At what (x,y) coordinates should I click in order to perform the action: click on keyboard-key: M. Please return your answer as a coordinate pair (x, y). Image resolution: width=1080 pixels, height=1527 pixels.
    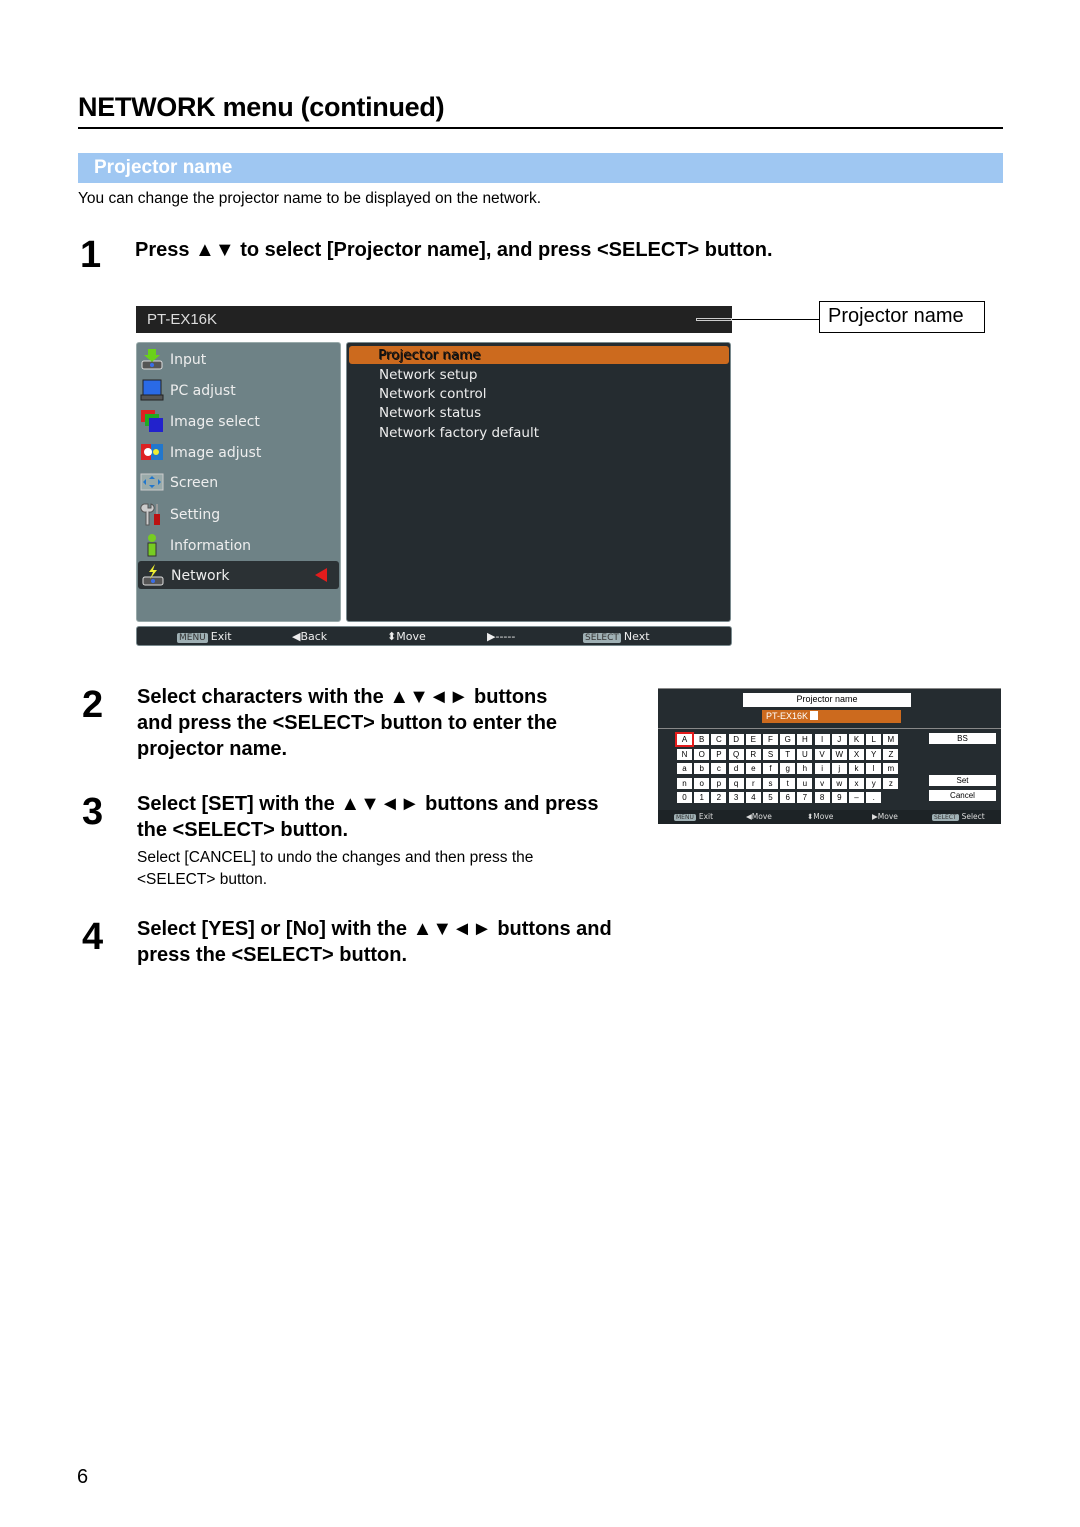
    Looking at the image, I should click on (891, 739).